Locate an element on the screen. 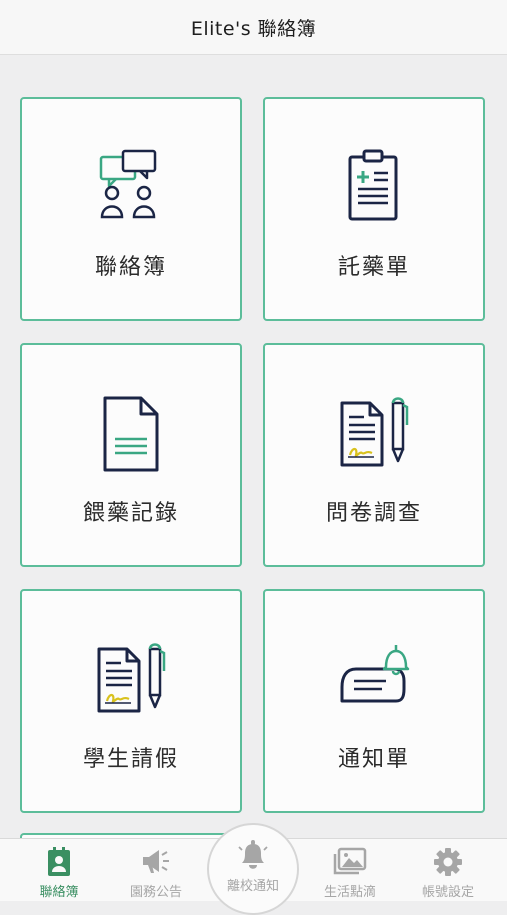 This screenshot has width=507, height=915. menu-card-label: 聯絡簿 is located at coordinates (130, 267).